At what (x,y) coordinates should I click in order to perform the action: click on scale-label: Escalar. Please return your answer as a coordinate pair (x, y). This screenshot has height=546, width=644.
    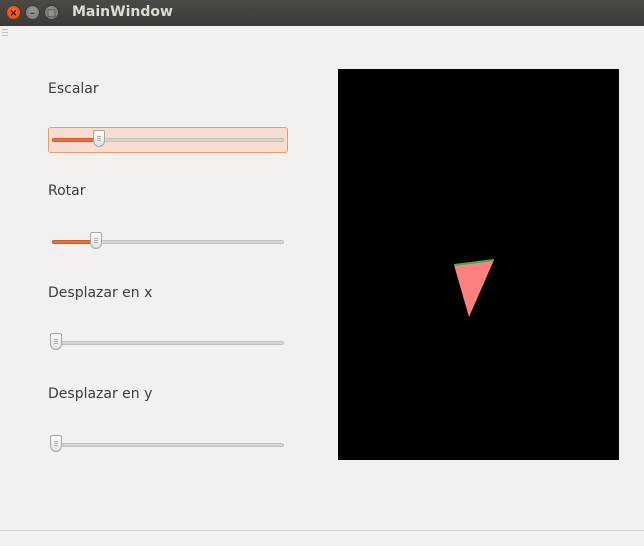
    Looking at the image, I should click on (73, 89).